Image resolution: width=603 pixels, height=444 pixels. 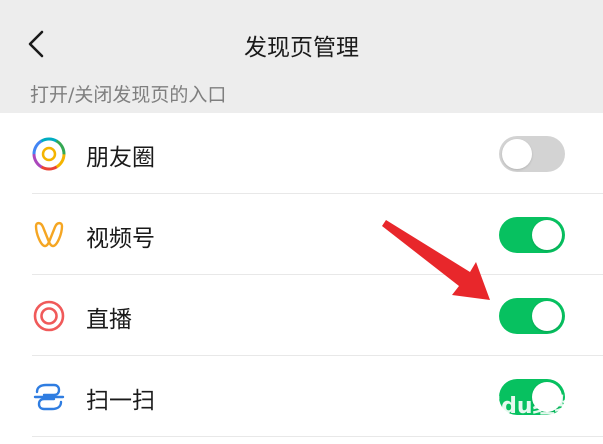 I want to click on channels-toggle, so click(x=532, y=235).